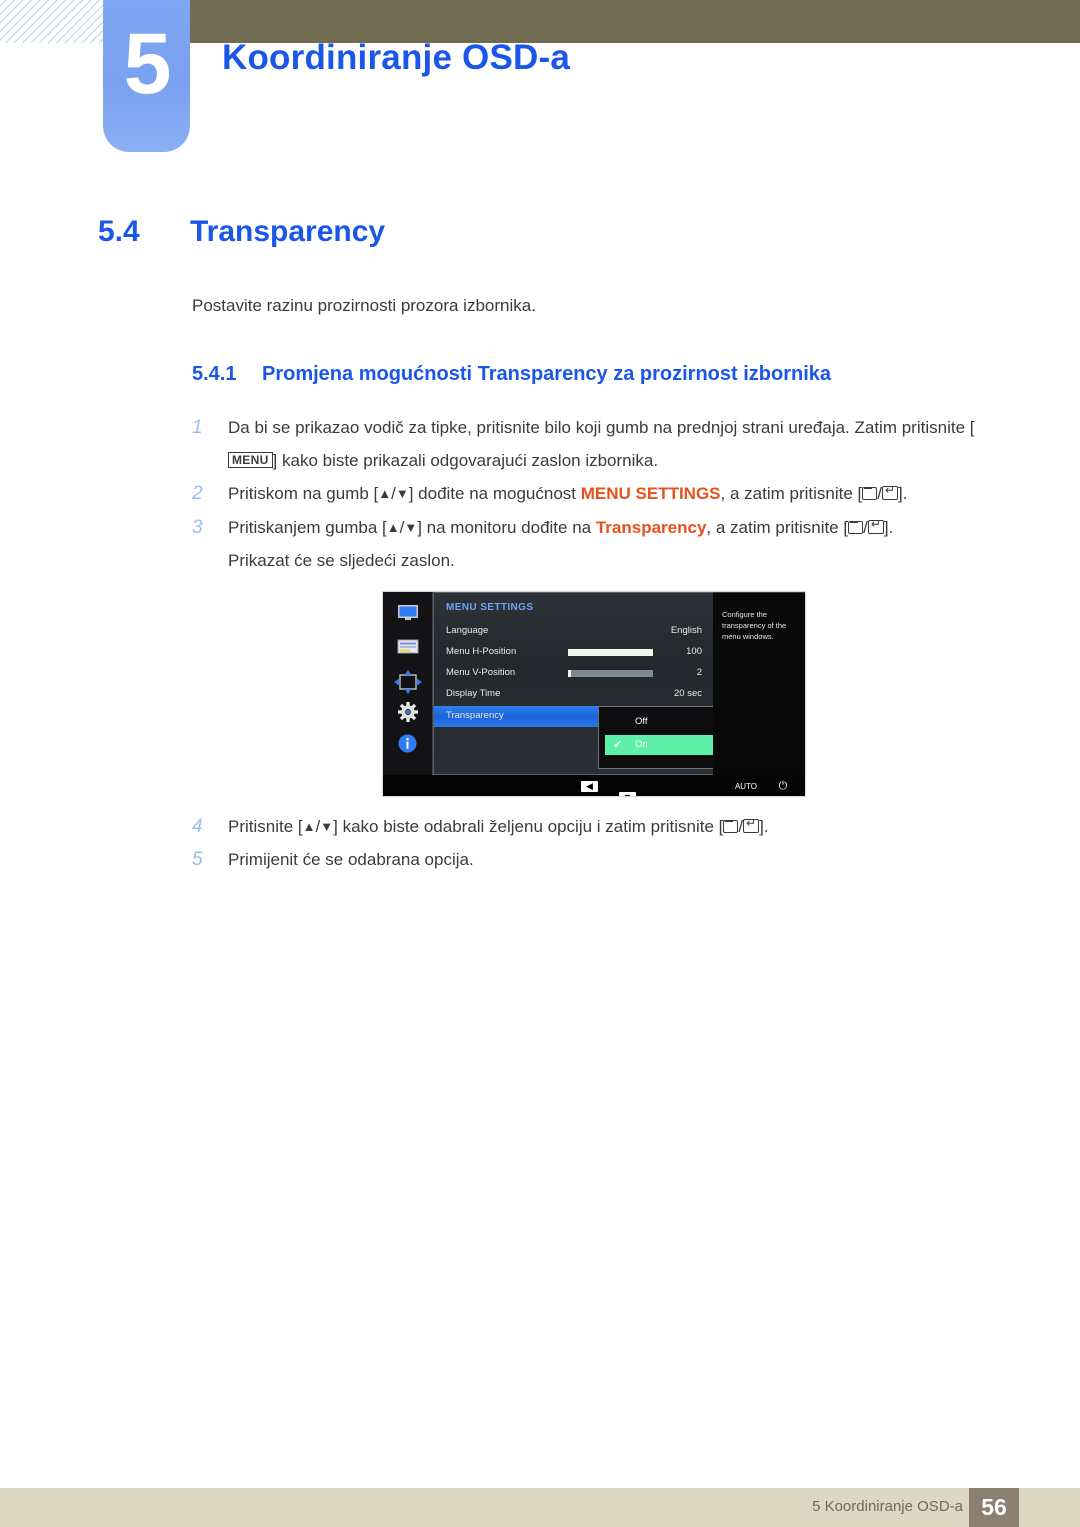 The height and width of the screenshot is (1527, 1080). Describe the element at coordinates (407, 744) in the screenshot. I see `info-icon` at that location.